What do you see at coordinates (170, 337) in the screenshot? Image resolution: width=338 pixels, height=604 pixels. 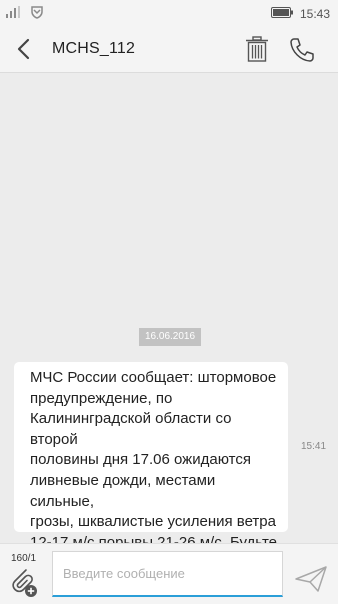 I see `date-separator: 16.06.2016` at bounding box center [170, 337].